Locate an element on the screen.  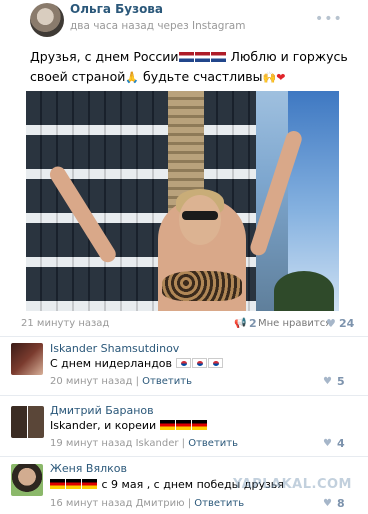
comment-text: С днем нидерландов is located at coordinates (137, 363).